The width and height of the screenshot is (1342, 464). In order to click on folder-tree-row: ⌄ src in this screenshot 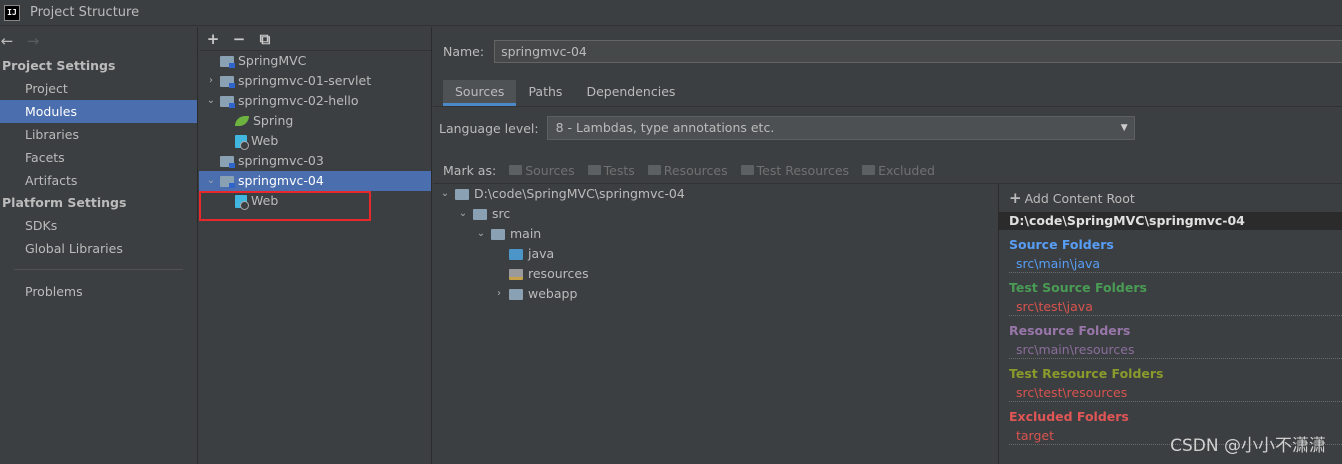, I will do `click(715, 214)`.